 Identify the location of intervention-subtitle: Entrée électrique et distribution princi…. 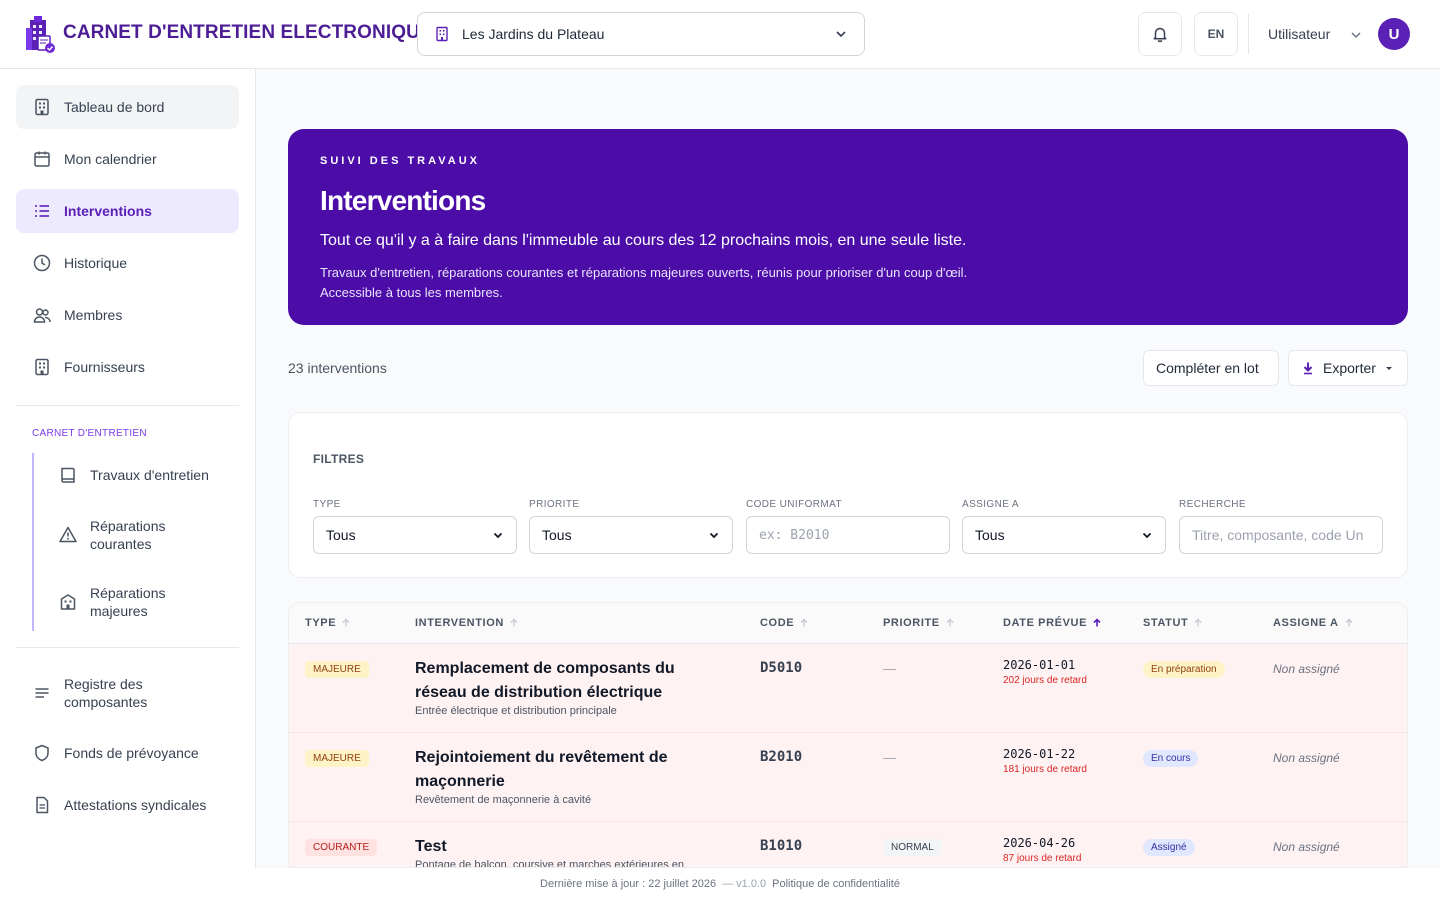
(516, 711).